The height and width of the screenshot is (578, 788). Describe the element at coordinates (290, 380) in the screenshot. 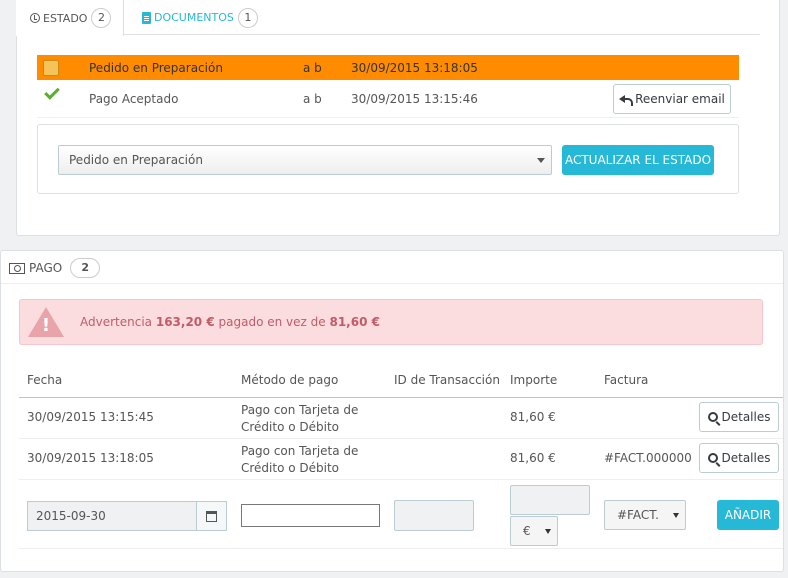

I see `col-metodo: Método de pago` at that location.